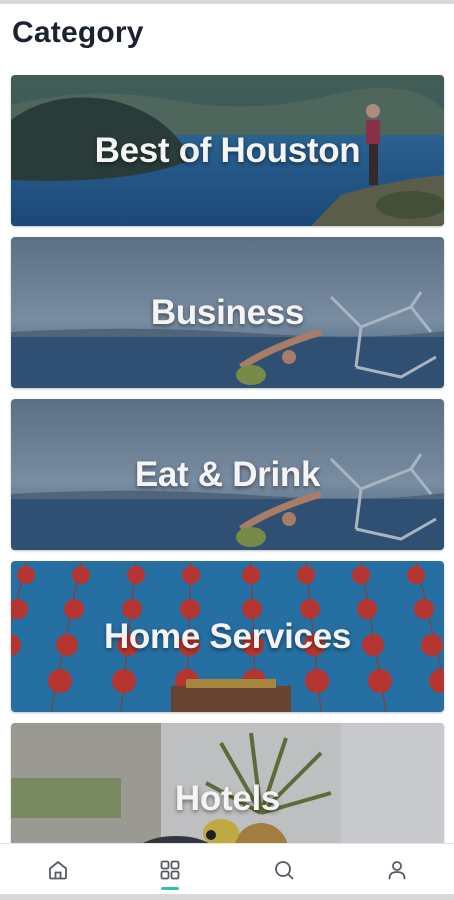 The height and width of the screenshot is (900, 454). I want to click on category-label: Eat & Drink, so click(227, 474).